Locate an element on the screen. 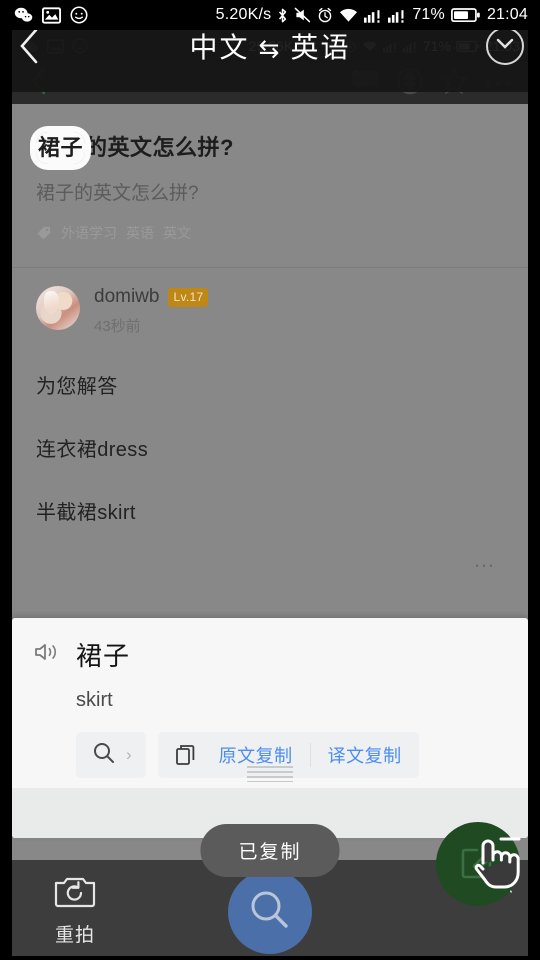  navigation-hint-bar is located at coordinates (270, 958).